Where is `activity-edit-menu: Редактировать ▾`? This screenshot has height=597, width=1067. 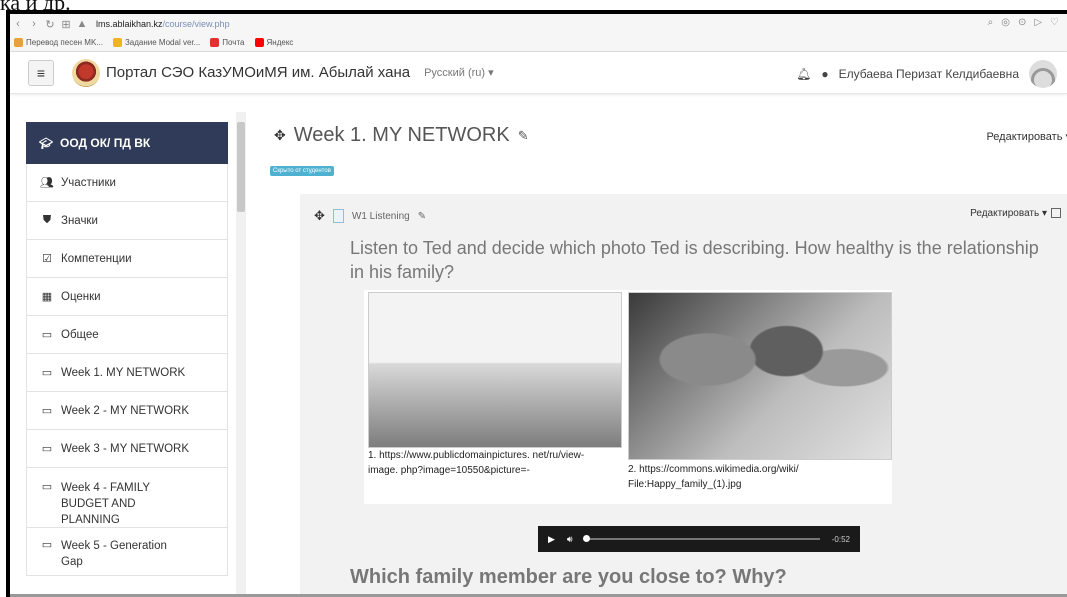
activity-edit-menu: Редактировать ▾ is located at coordinates (1015, 213).